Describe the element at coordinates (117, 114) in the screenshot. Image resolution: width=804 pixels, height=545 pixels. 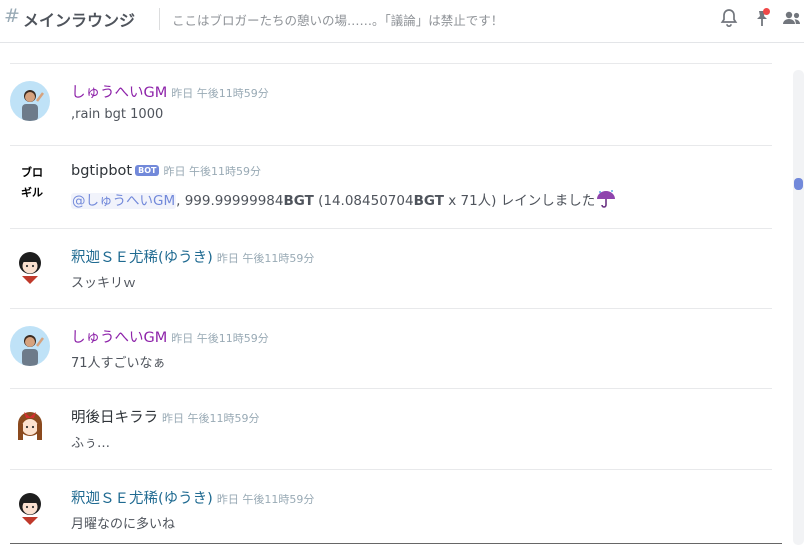
I see `message-text: ,rain bgt 1000` at that location.